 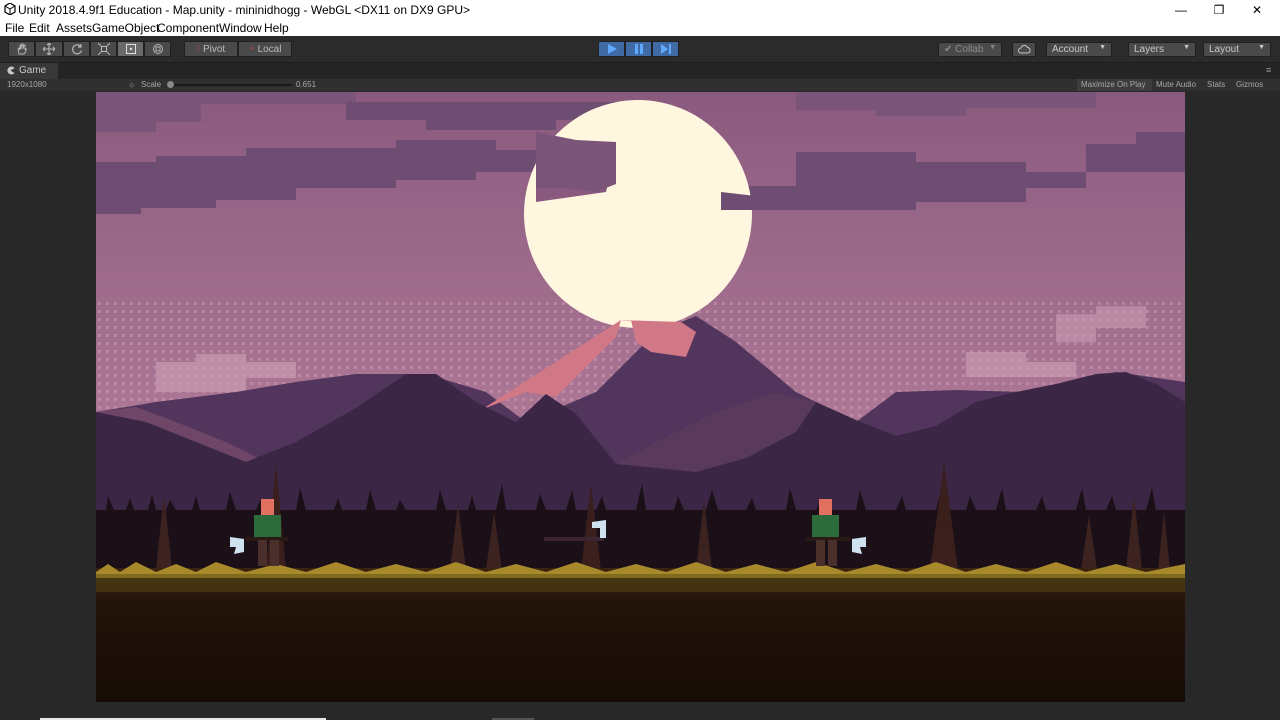 What do you see at coordinates (640, 71) in the screenshot?
I see `game-tab-bar: Game ≡` at bounding box center [640, 71].